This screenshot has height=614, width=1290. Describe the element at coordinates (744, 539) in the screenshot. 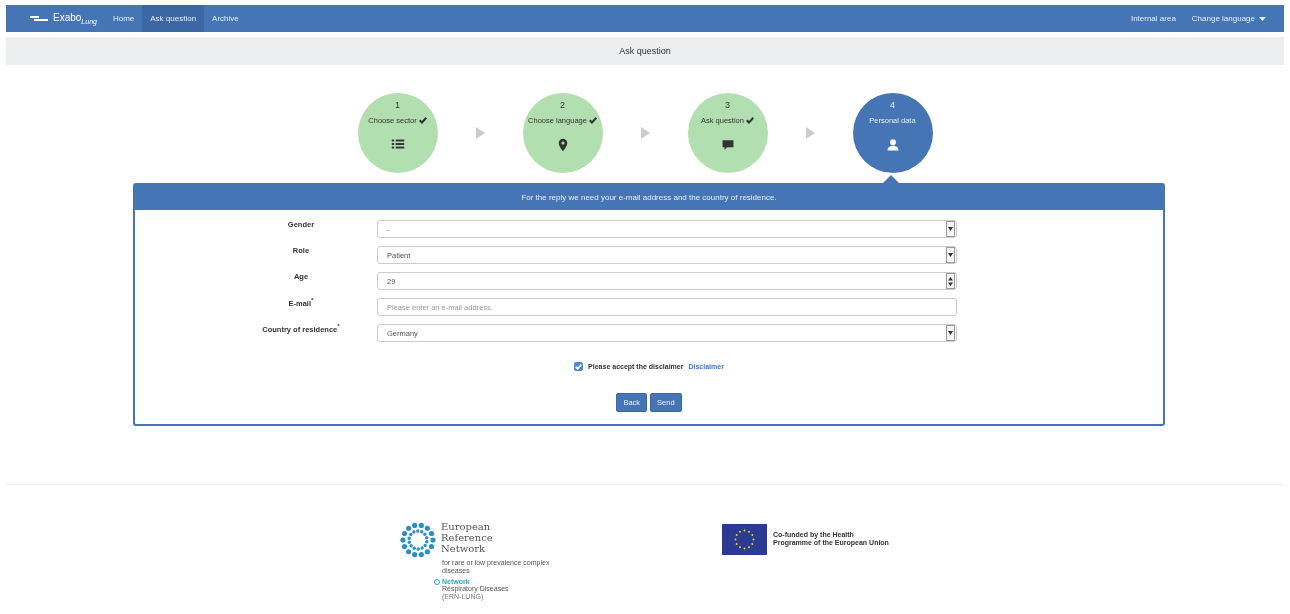

I see `star-flag-icon` at that location.